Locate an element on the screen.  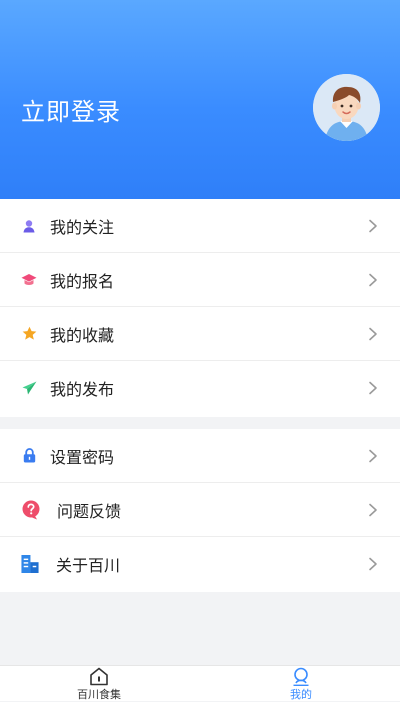
user-icon is located at coordinates (29, 226).